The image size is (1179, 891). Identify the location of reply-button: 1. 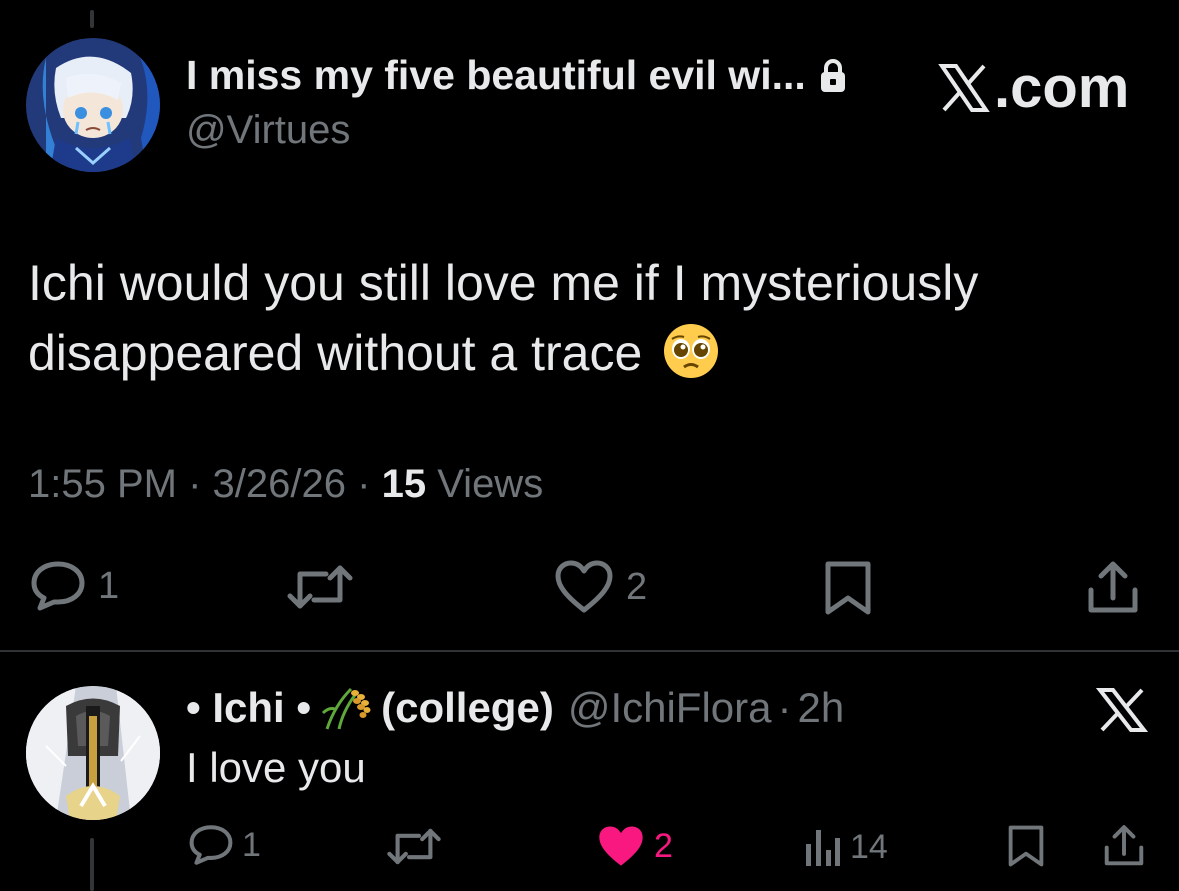
(74, 586).